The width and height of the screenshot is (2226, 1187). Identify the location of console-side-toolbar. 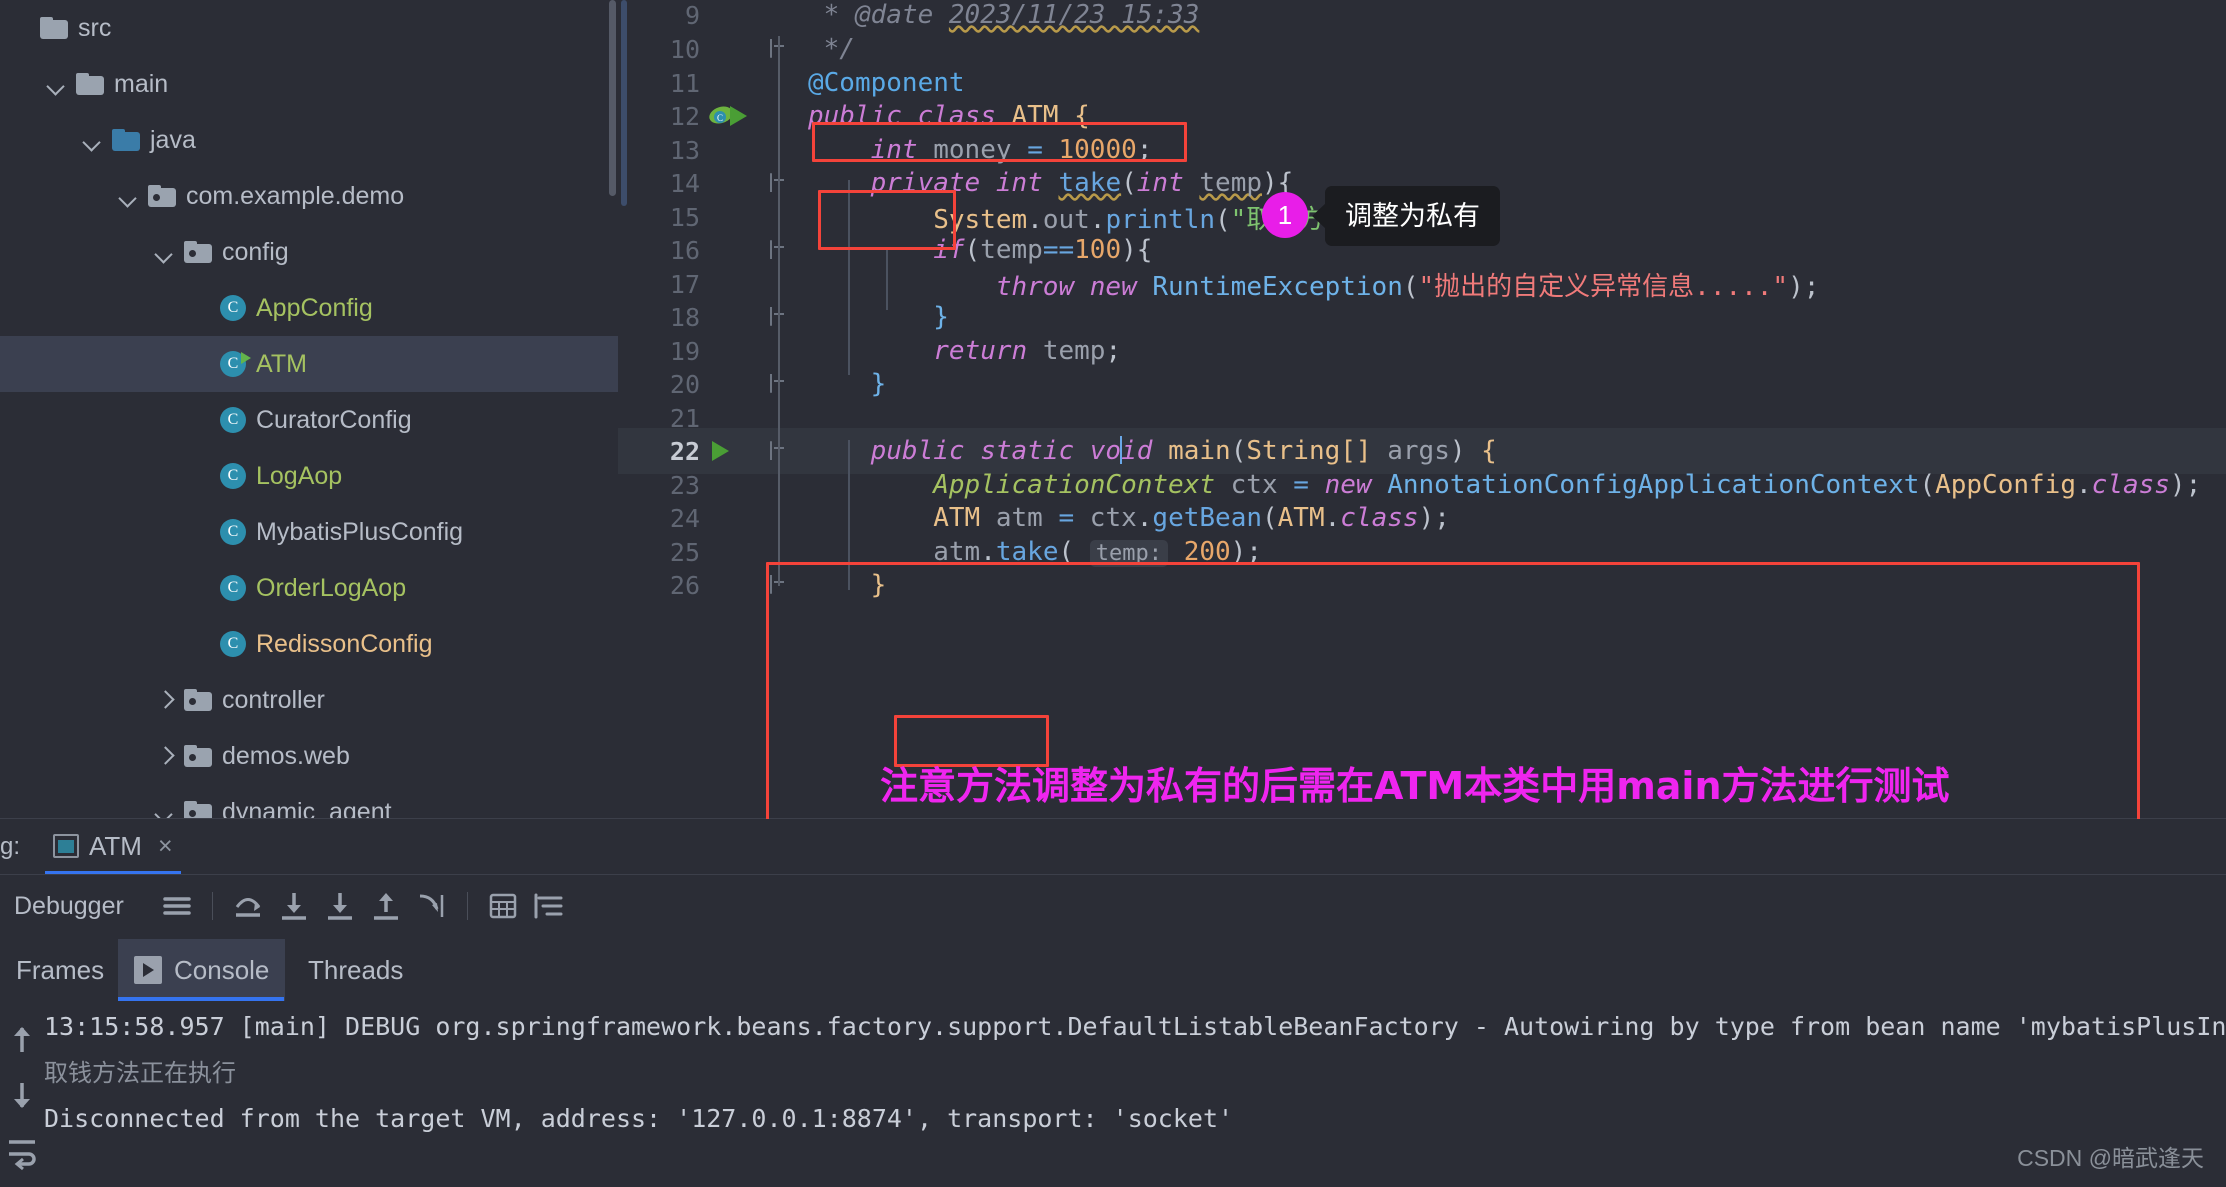
(22, 1100).